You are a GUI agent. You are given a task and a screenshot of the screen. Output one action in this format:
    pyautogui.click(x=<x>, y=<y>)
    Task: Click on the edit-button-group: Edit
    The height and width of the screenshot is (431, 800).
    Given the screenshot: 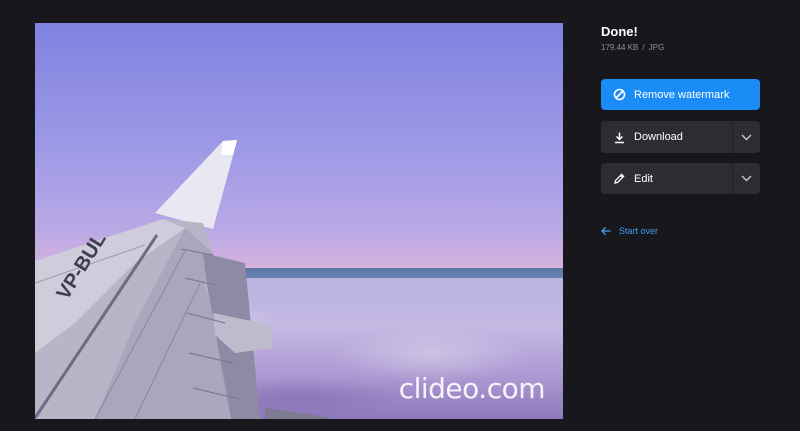 What is the action you would take?
    pyautogui.click(x=680, y=178)
    